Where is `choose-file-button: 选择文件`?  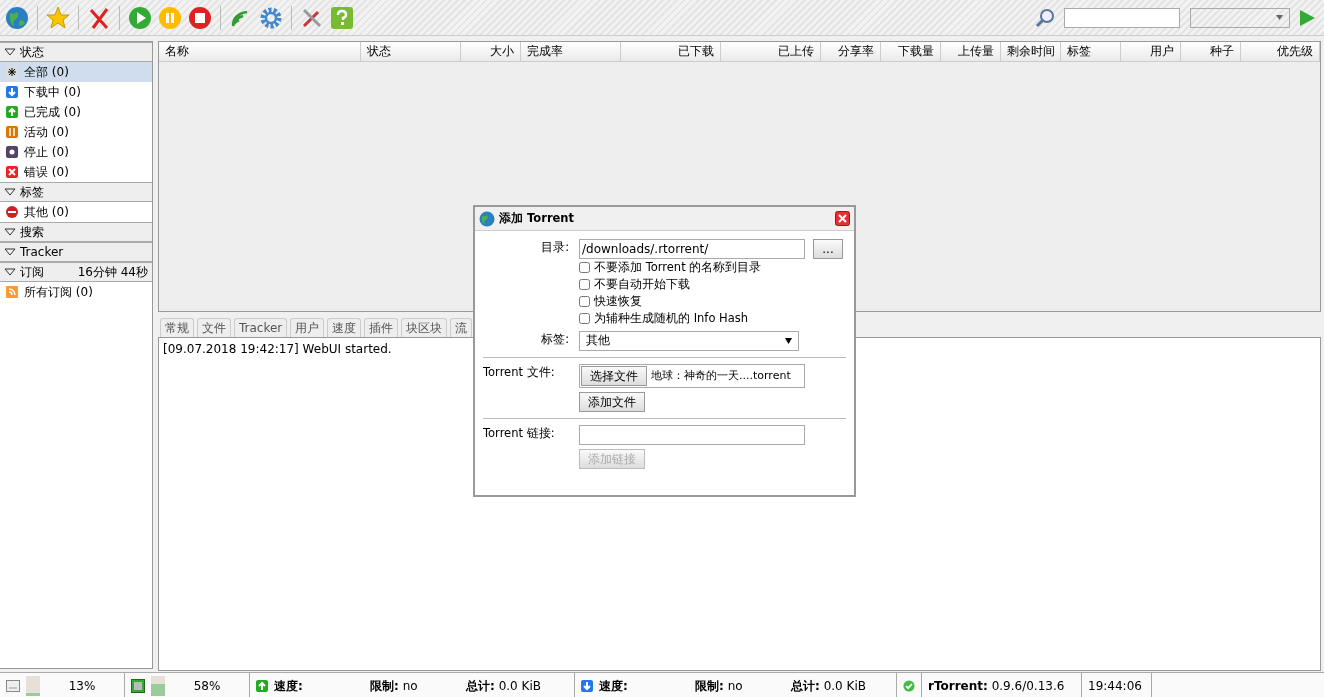
choose-file-button: 选择文件 is located at coordinates (614, 376).